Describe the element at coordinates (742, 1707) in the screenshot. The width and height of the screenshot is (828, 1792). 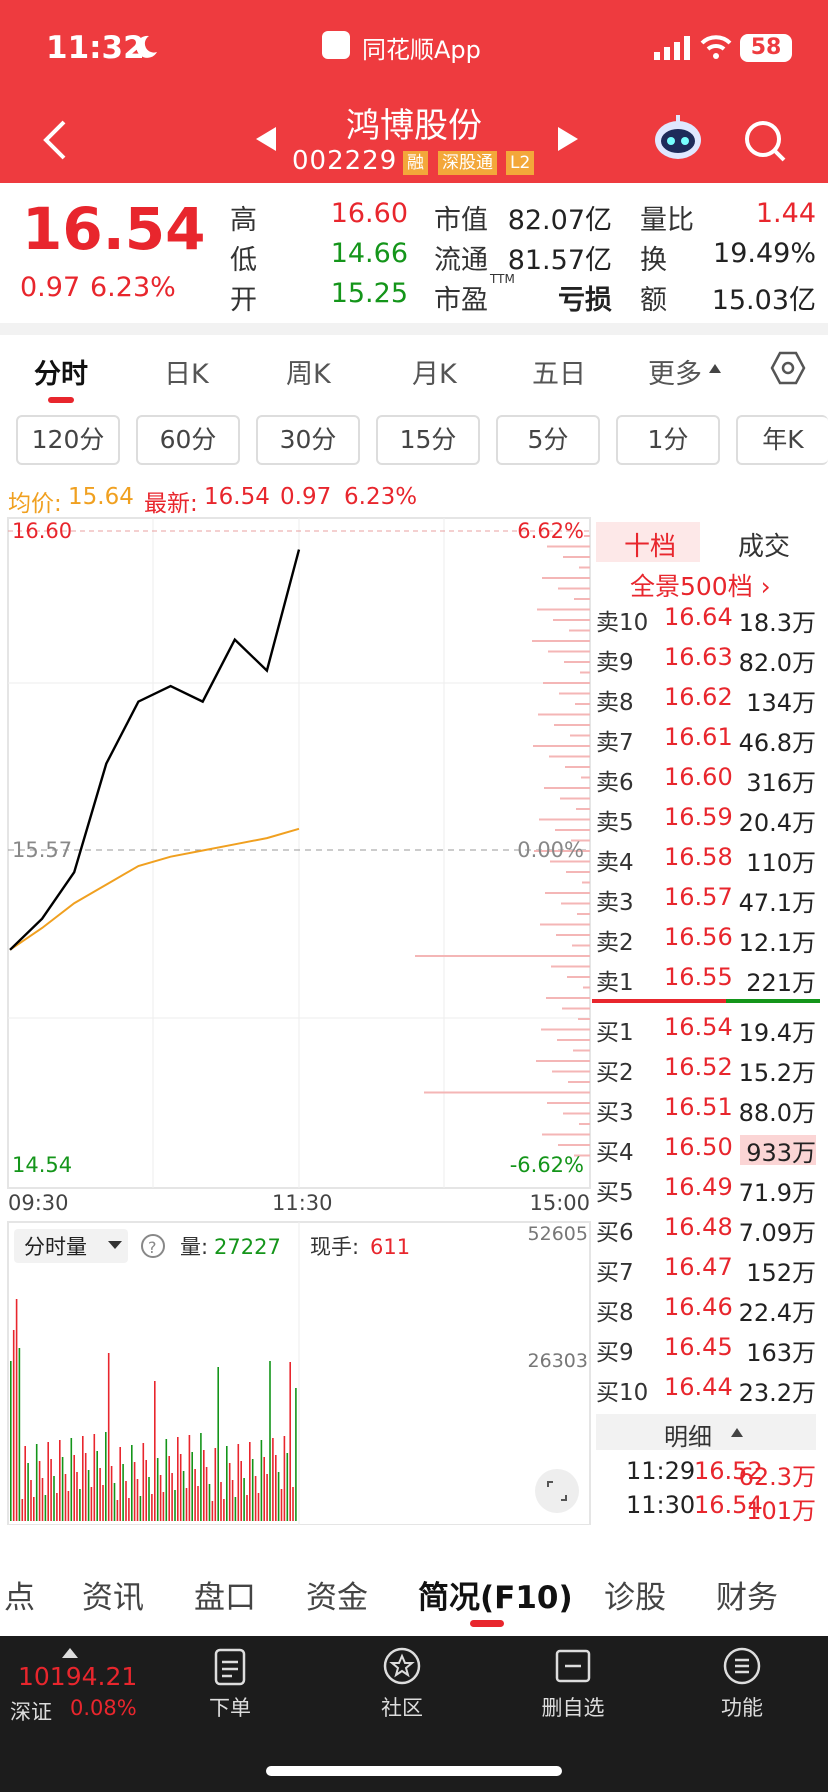
I see `function-button: 功能` at that location.